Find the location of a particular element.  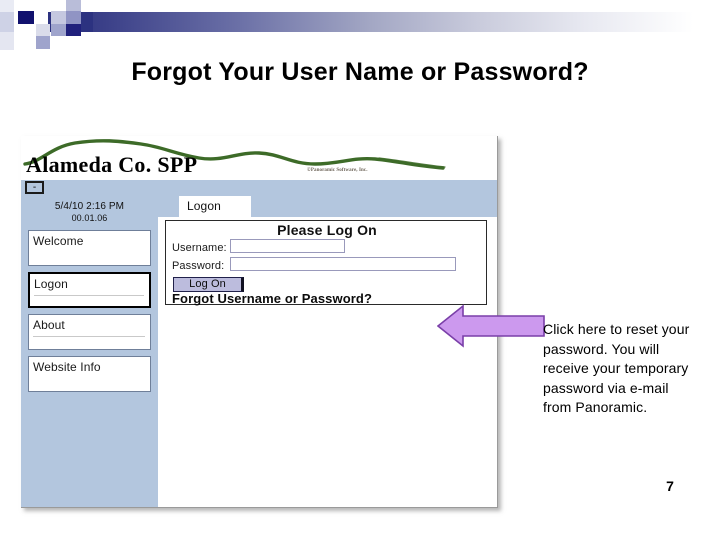

slide-banner is located at coordinates (360, 29).